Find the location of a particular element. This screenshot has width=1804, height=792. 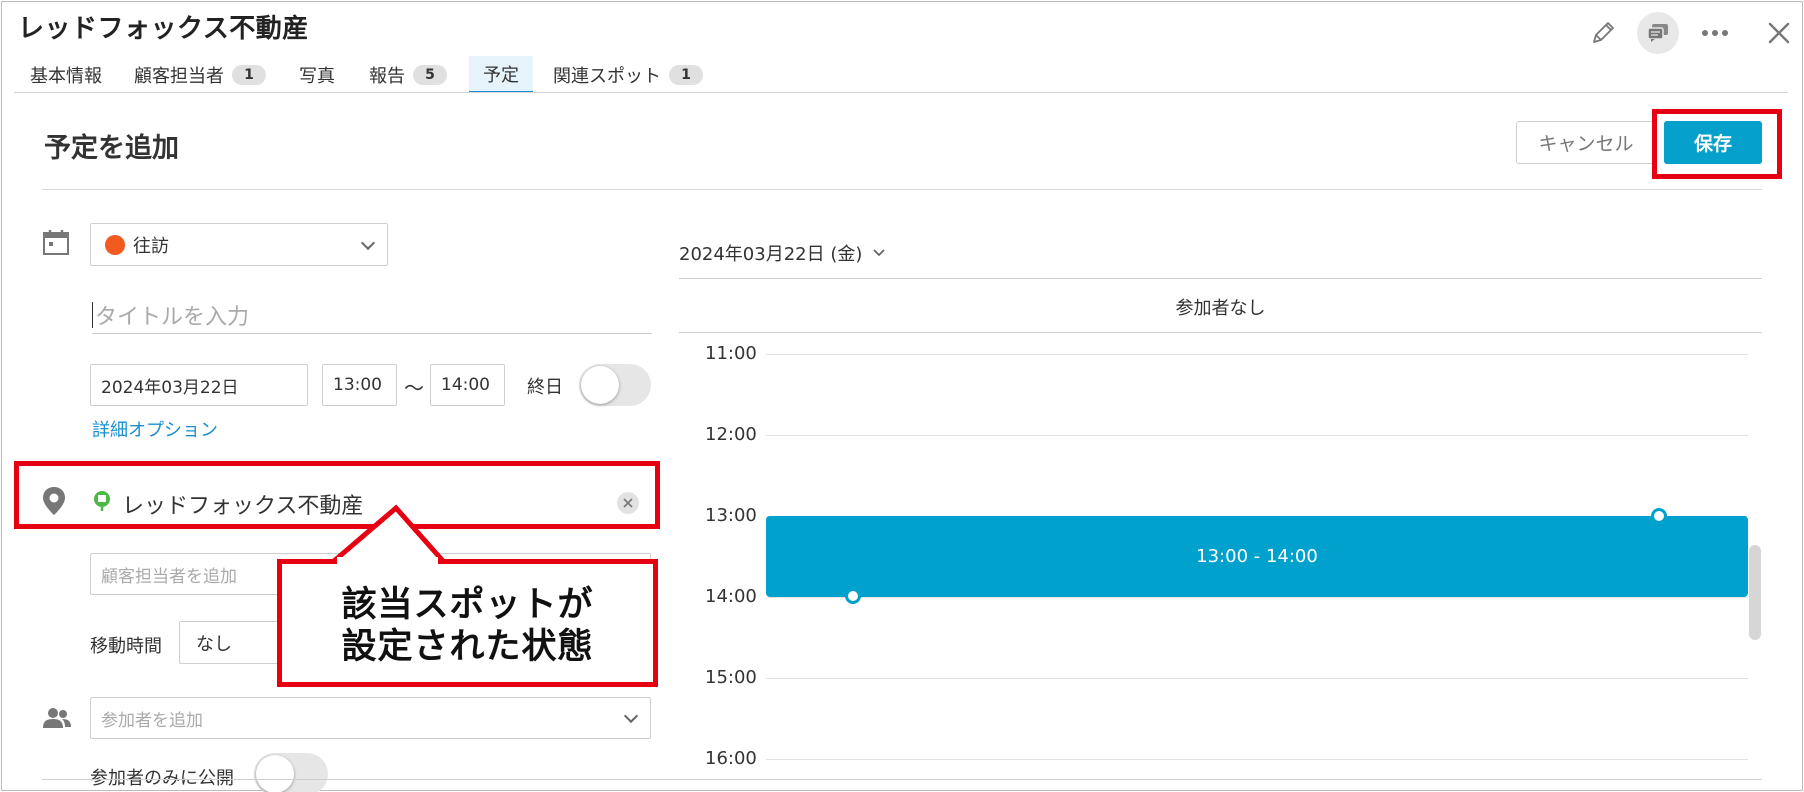

callout-box: 該当スポットが 設定された状態 is located at coordinates (467, 623).